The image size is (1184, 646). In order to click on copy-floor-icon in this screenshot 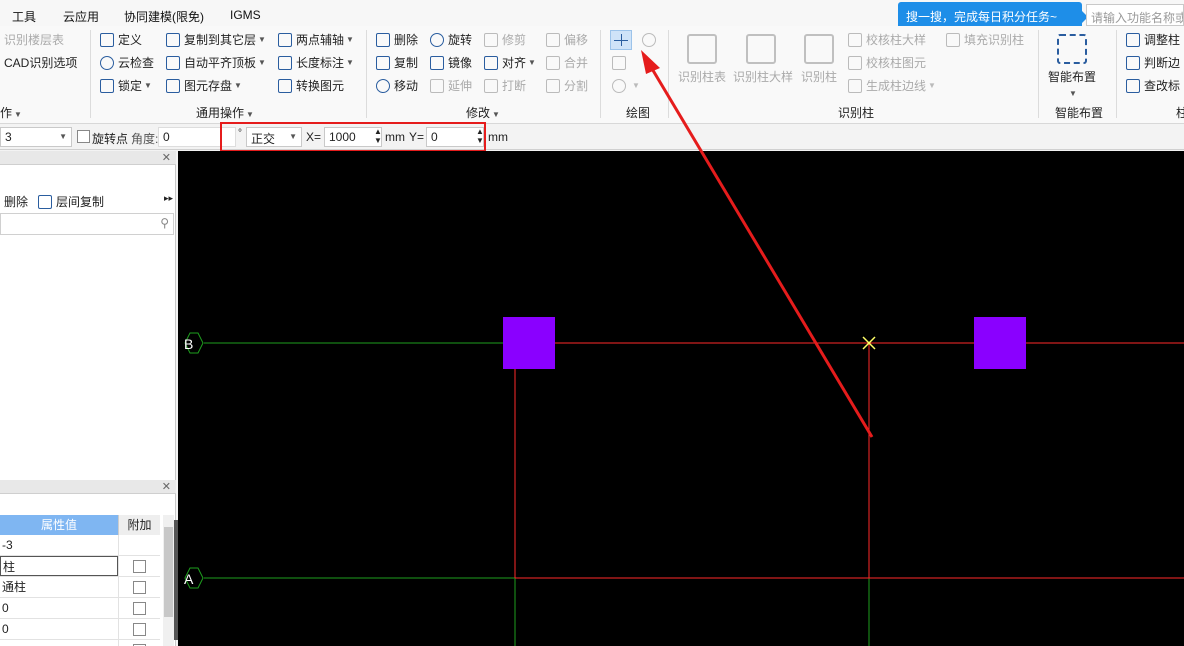, I will do `click(173, 40)`.